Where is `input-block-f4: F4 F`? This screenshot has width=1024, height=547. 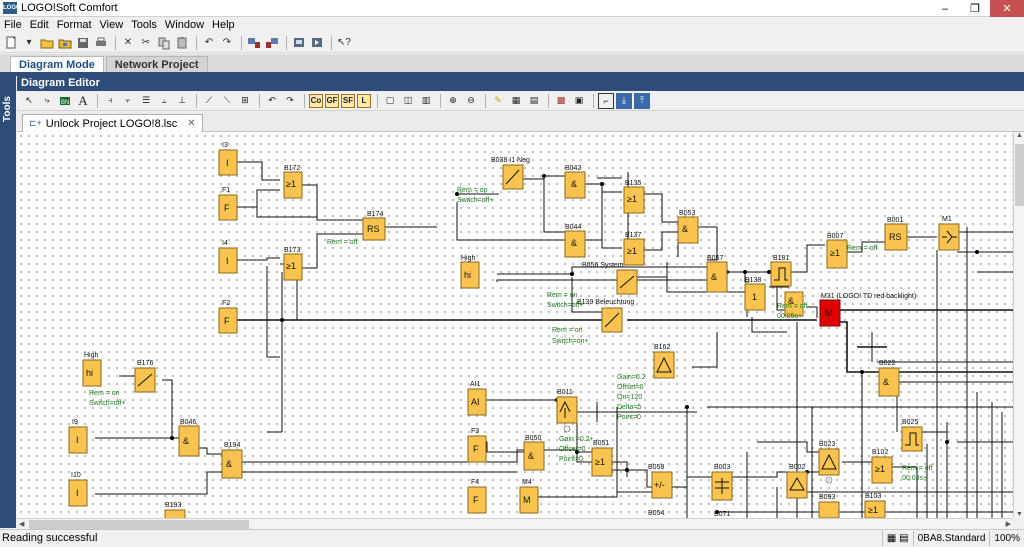
input-block-f4: F4 F is located at coordinates (477, 496).